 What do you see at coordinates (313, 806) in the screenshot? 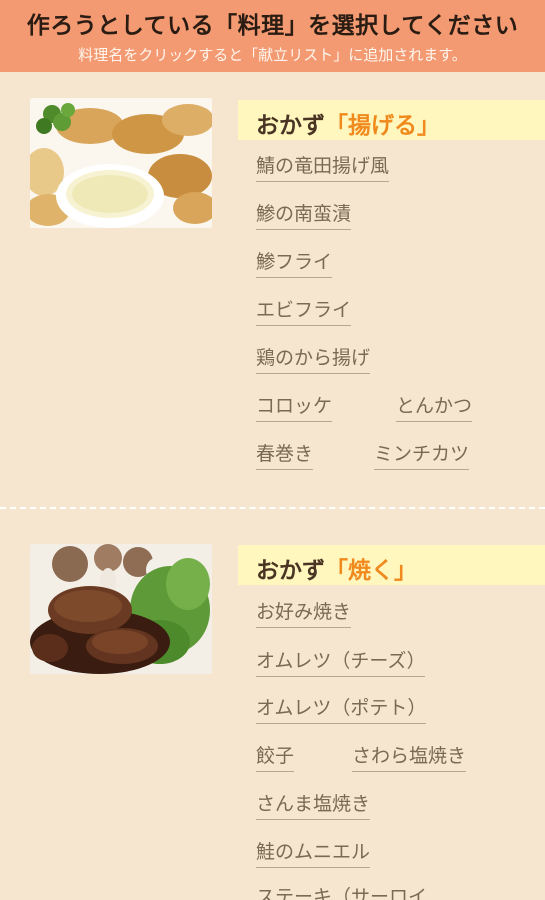
I see `dish-link: さんま塩焼き` at bounding box center [313, 806].